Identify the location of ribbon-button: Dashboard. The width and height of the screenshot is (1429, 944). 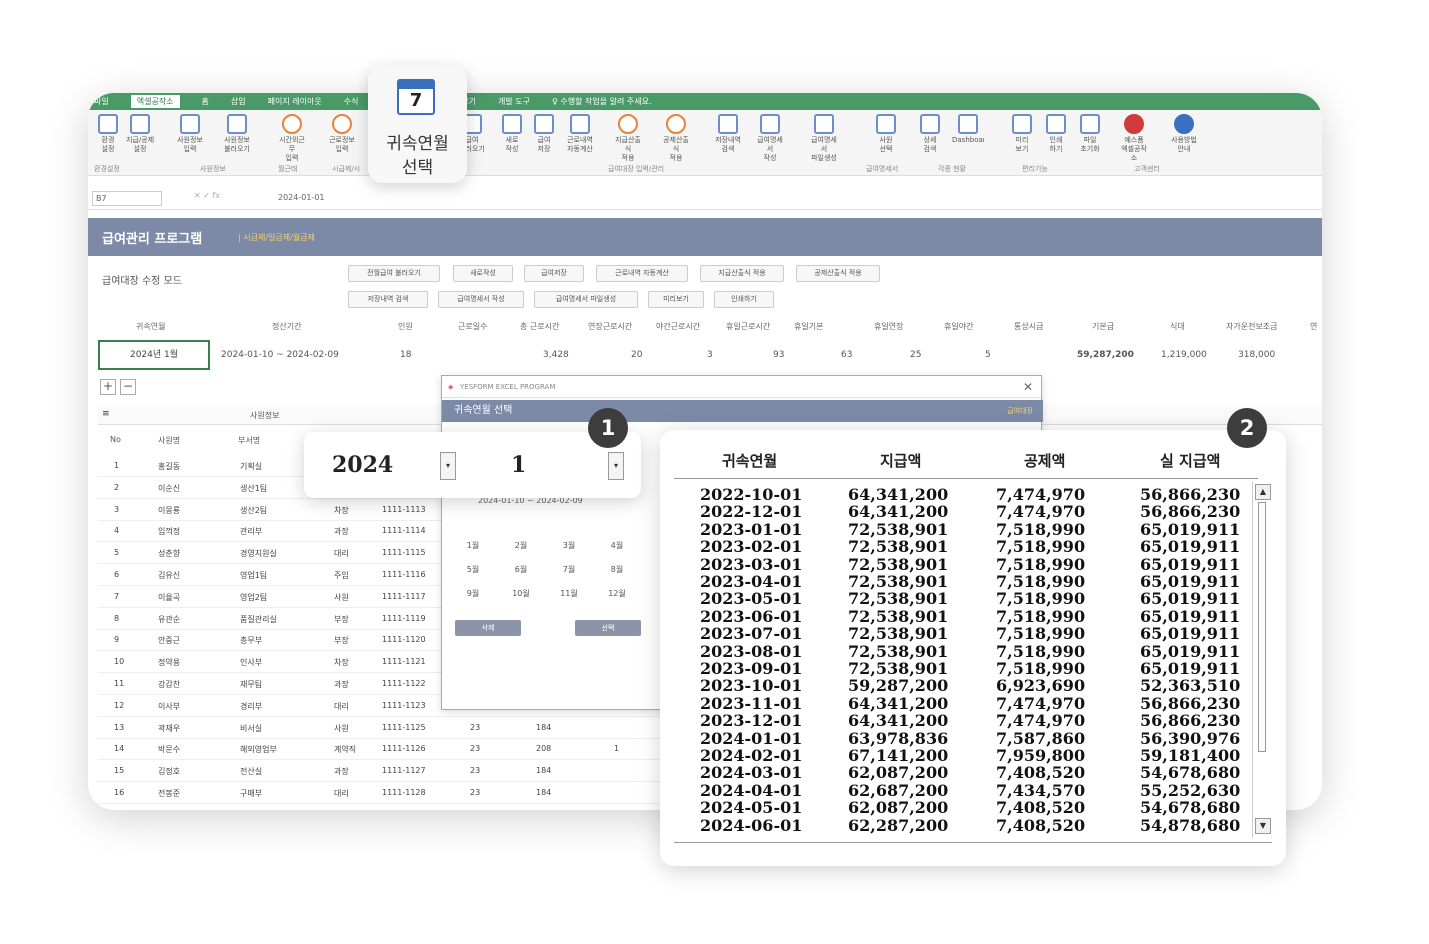
(968, 129).